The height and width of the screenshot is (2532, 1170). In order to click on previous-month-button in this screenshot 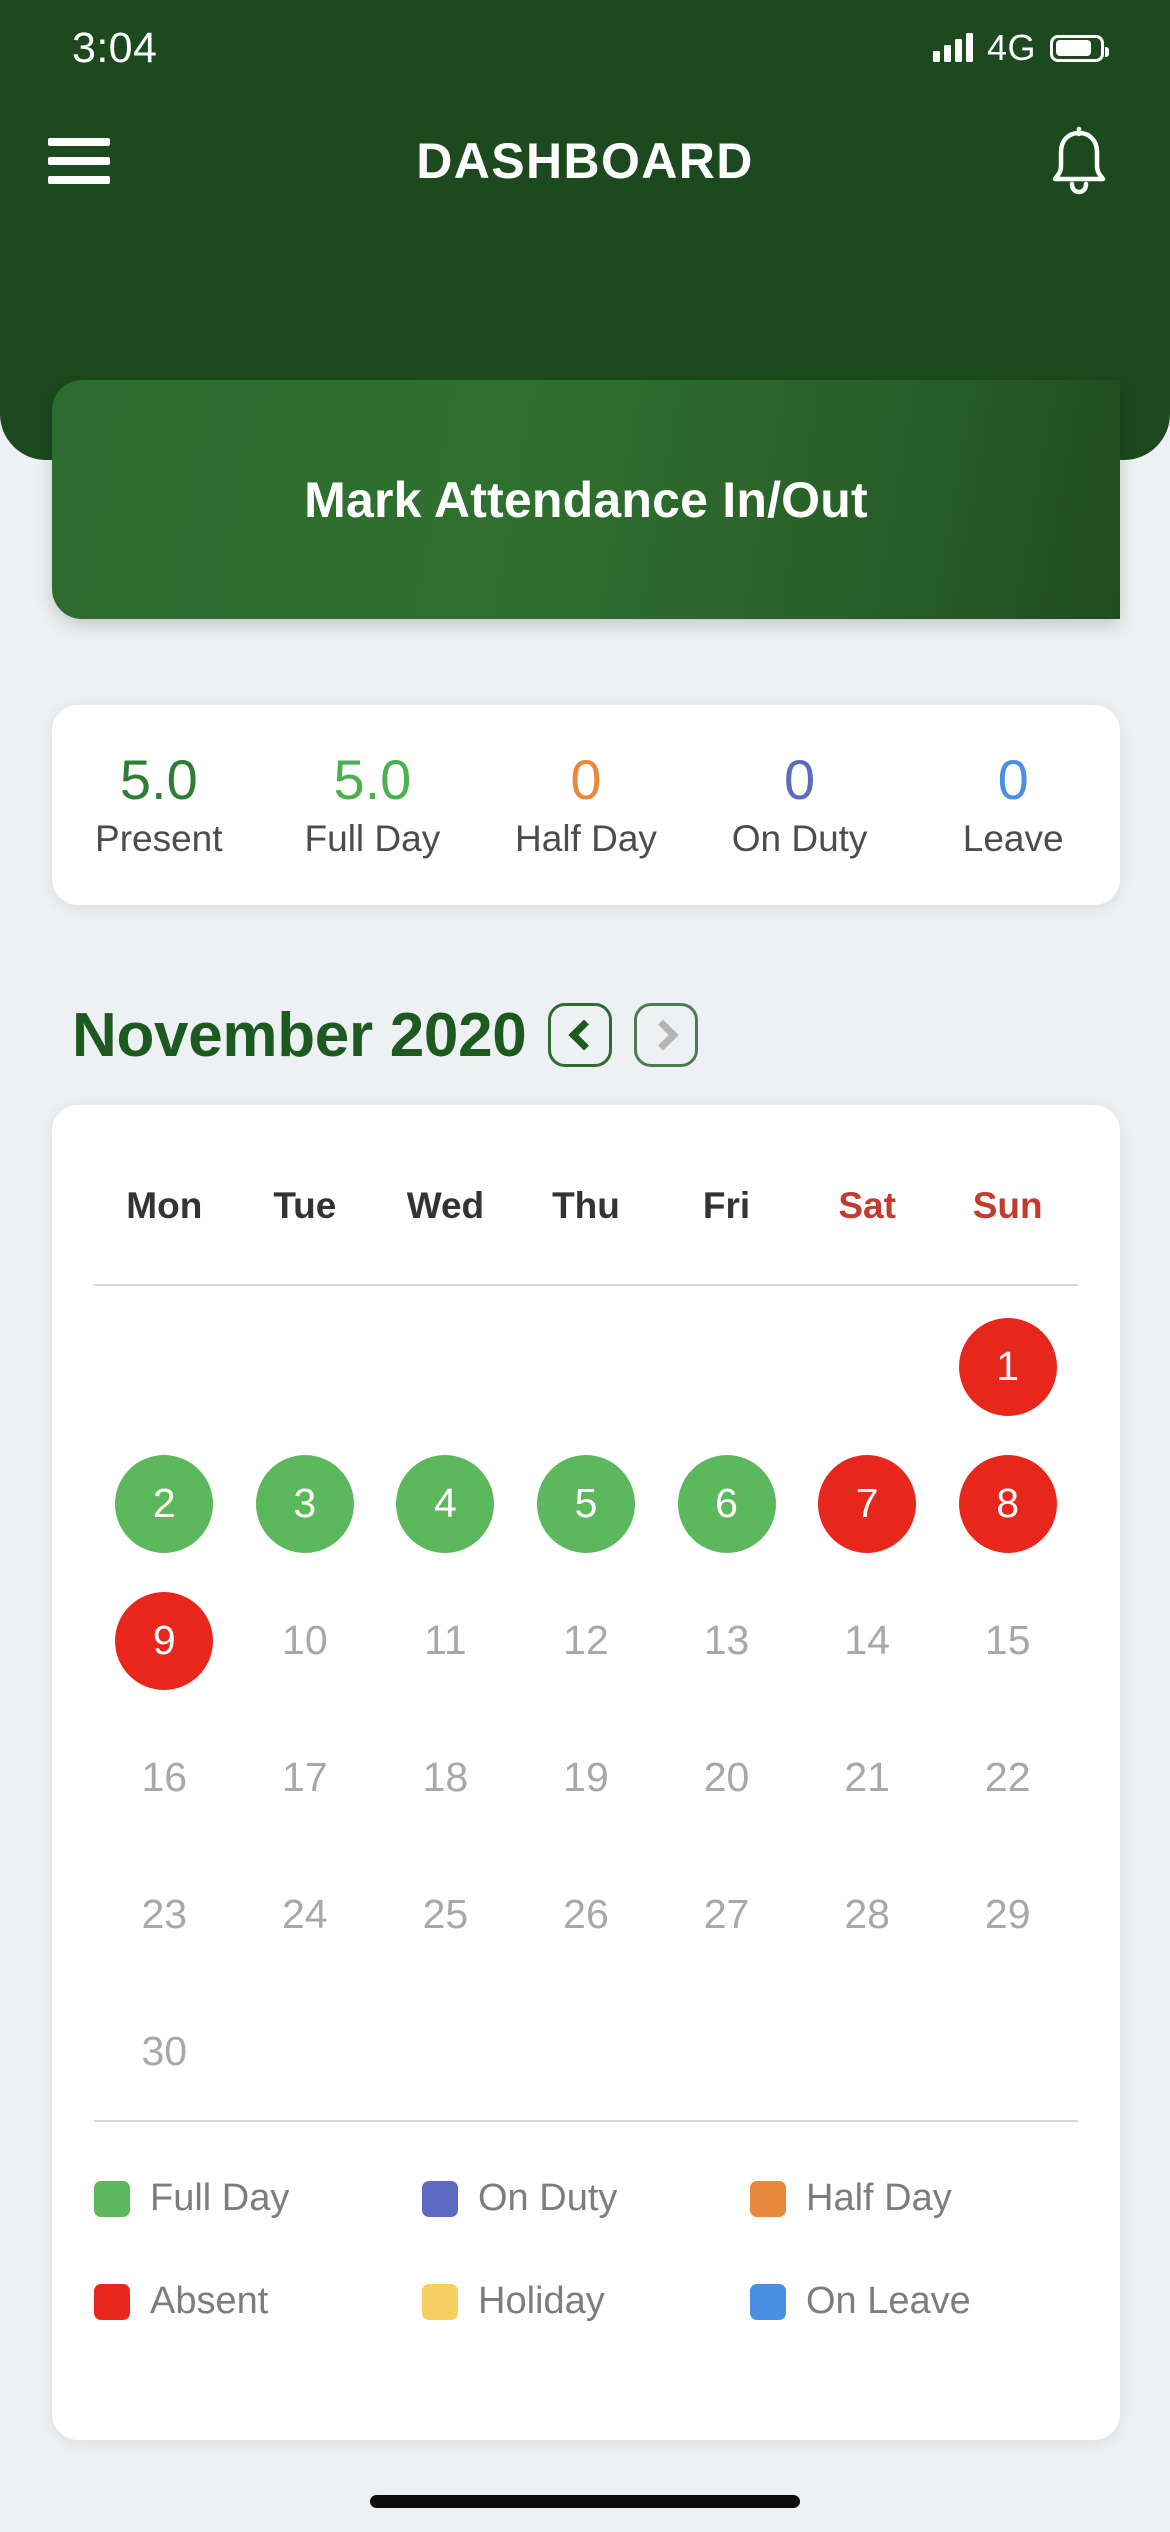, I will do `click(580, 1035)`.